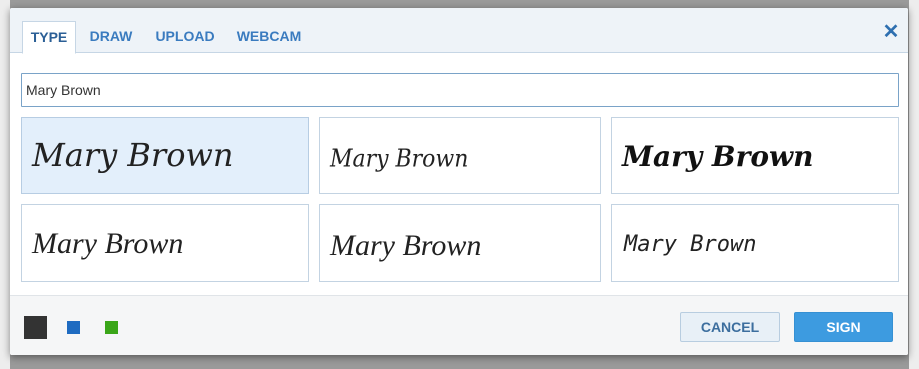  I want to click on signature-text-3: Mary Brown, so click(717, 156).